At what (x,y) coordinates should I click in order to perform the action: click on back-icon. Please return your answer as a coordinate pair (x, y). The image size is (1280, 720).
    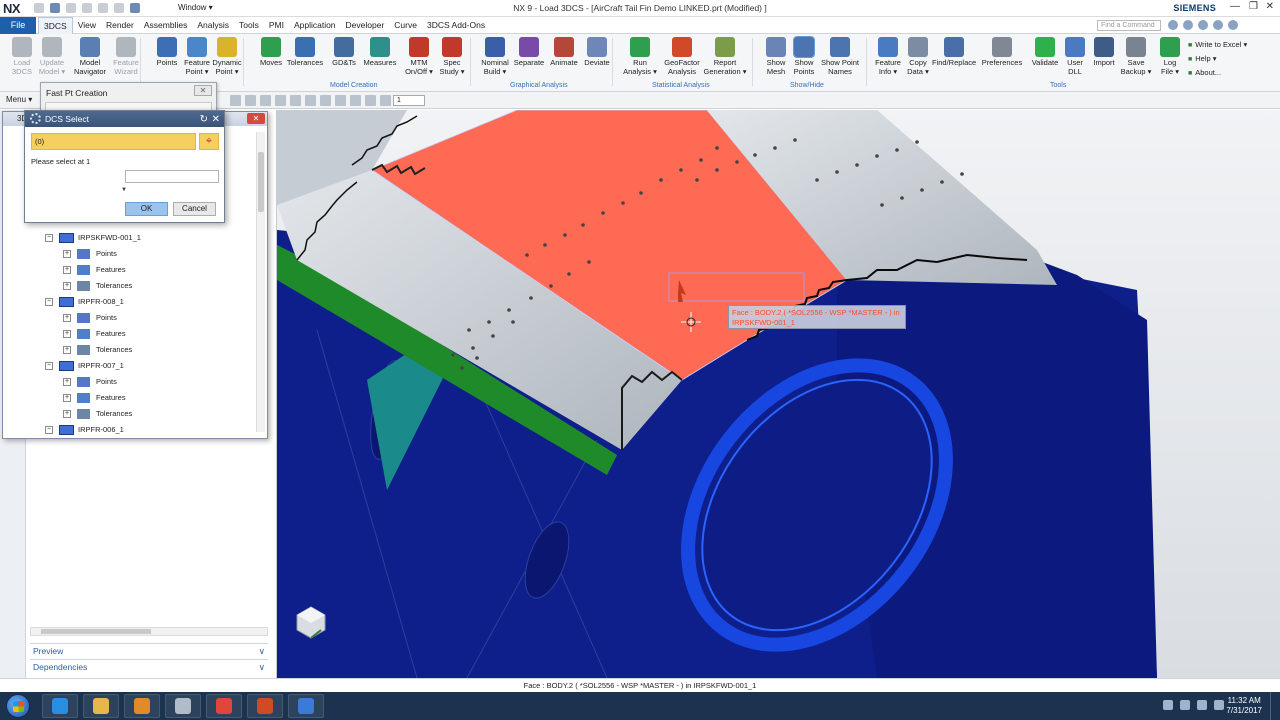
    Looking at the image, I should click on (1188, 25).